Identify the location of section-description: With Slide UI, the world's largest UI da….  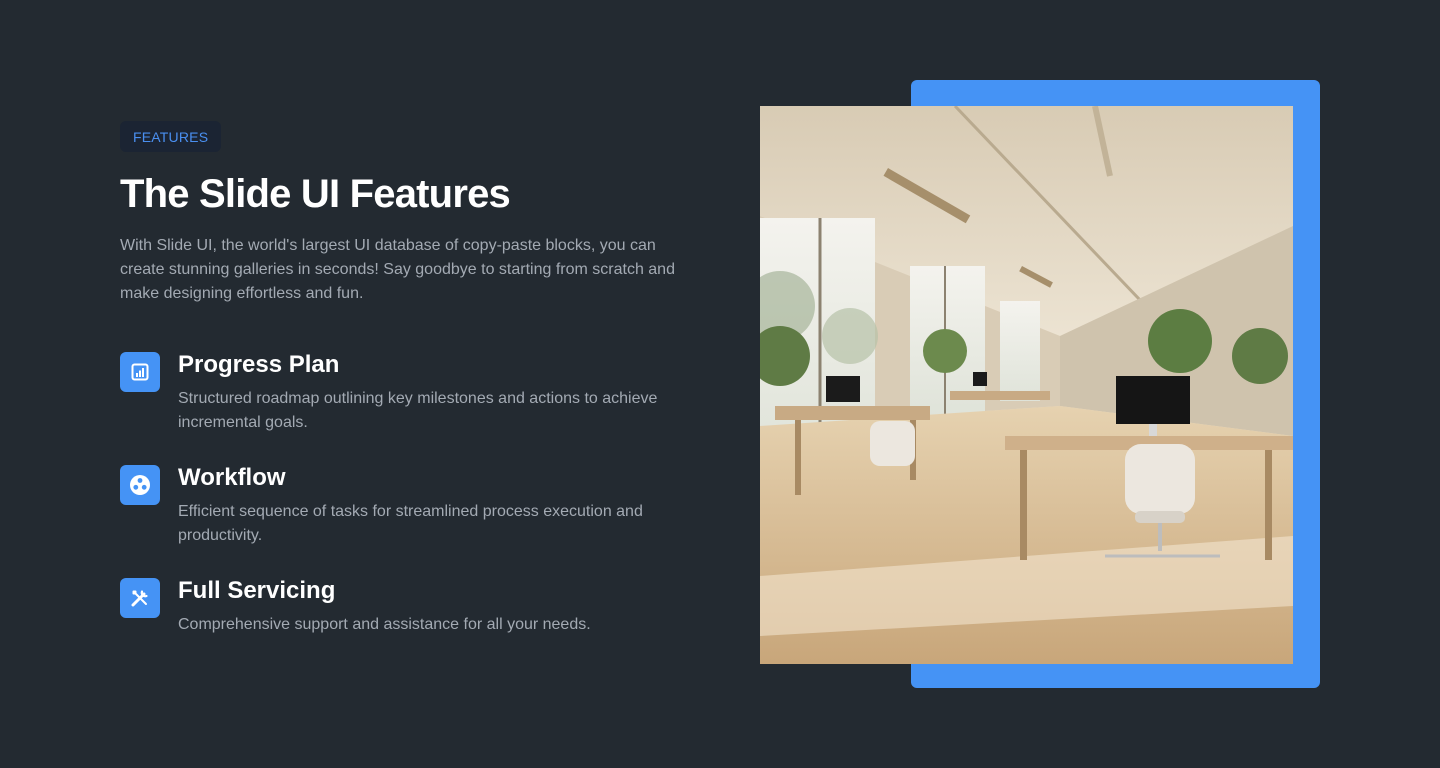
(397, 269).